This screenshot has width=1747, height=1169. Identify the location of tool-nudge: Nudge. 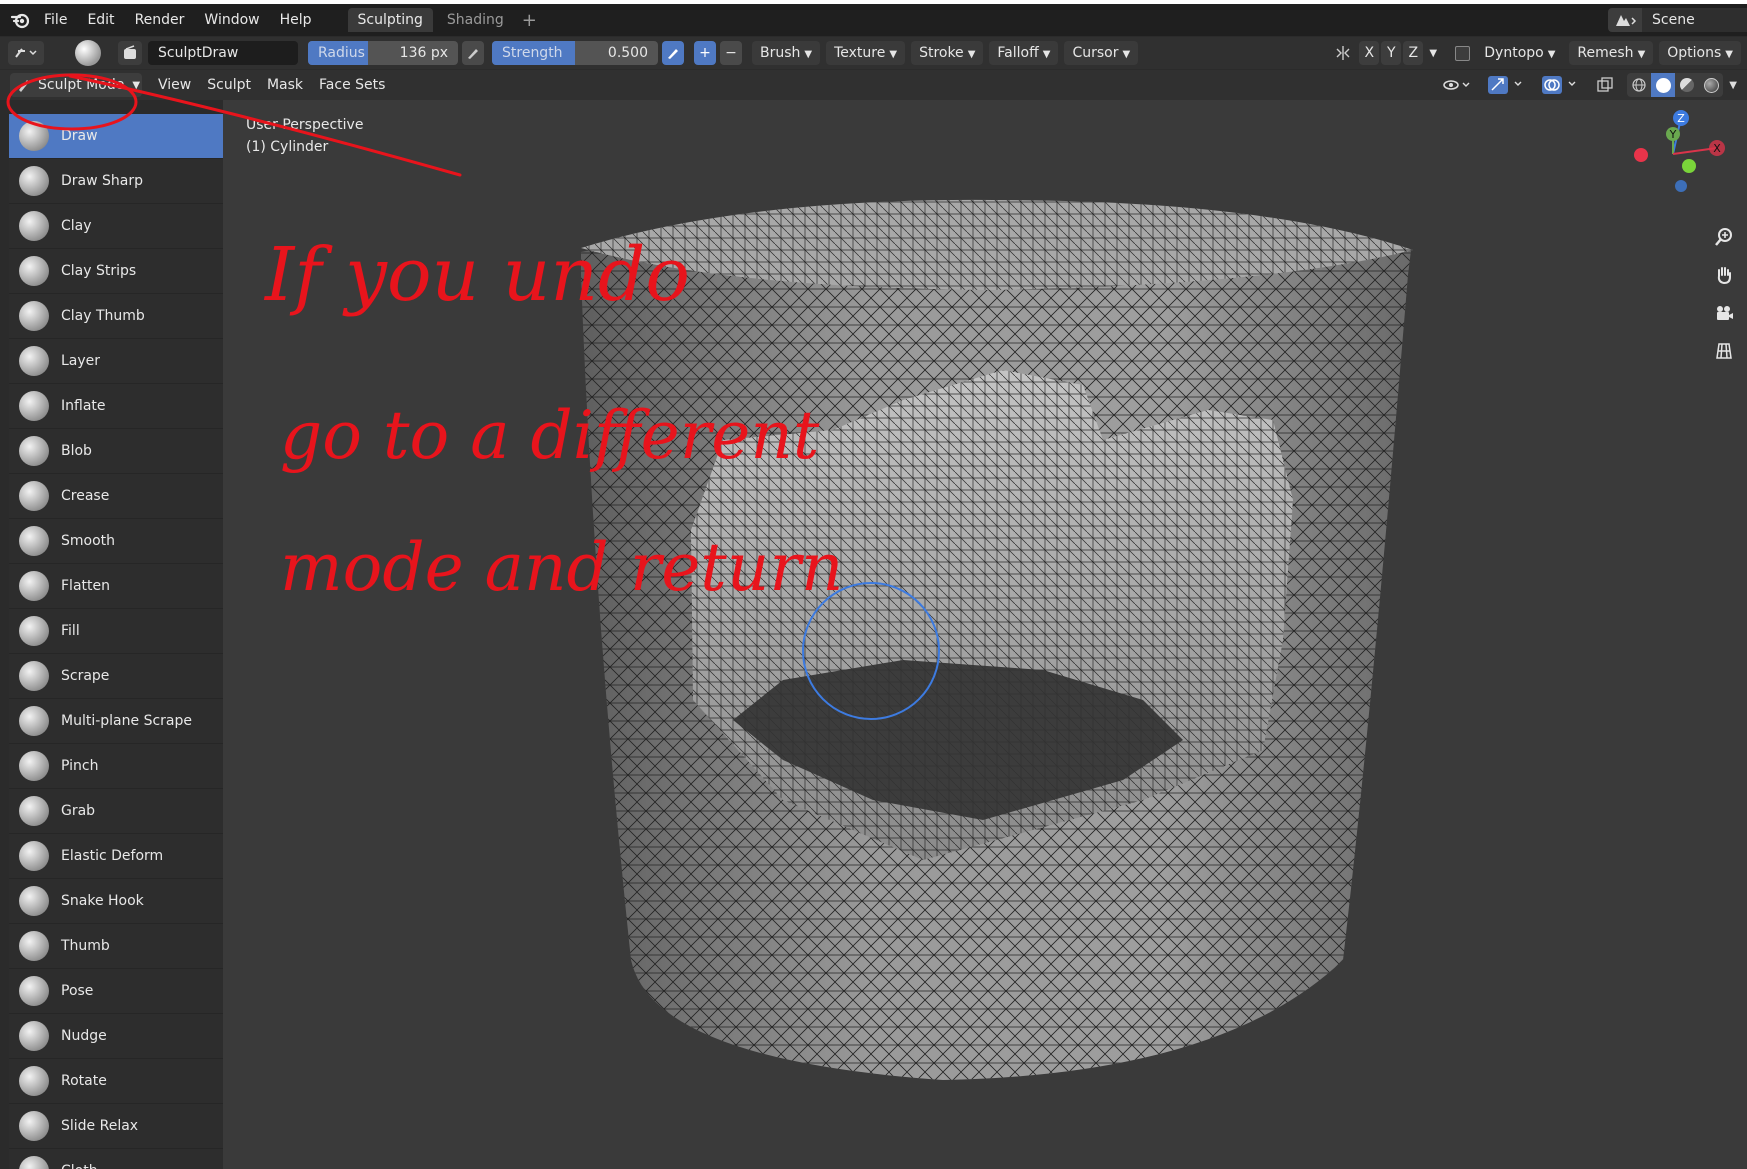
(116, 1036).